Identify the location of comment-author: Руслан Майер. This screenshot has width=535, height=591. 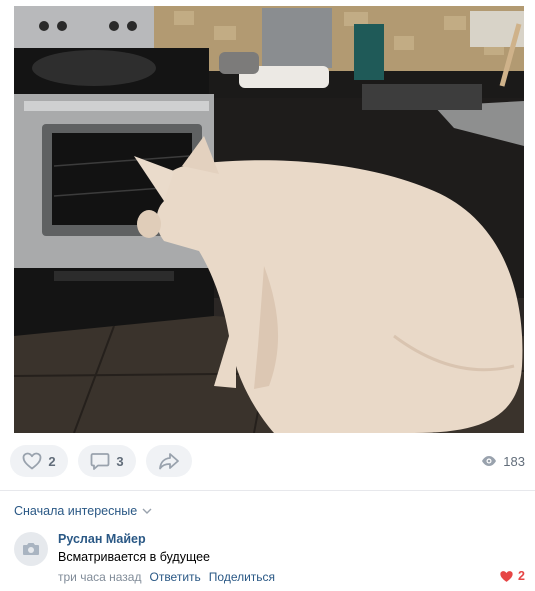
(102, 539).